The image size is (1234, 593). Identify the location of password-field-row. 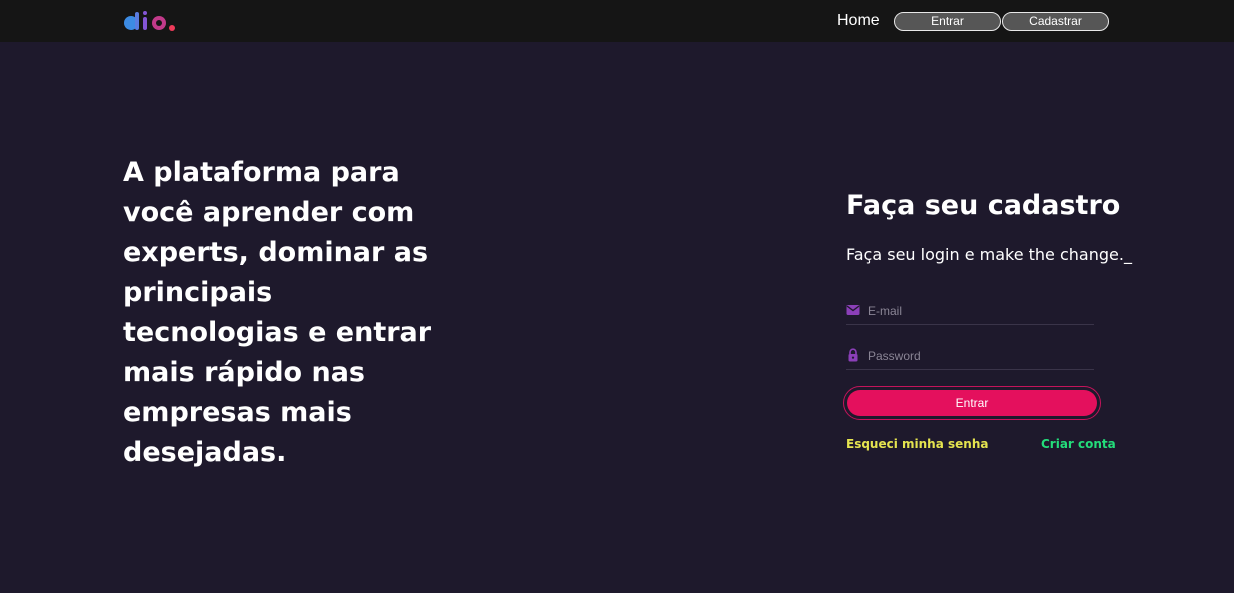
(970, 357).